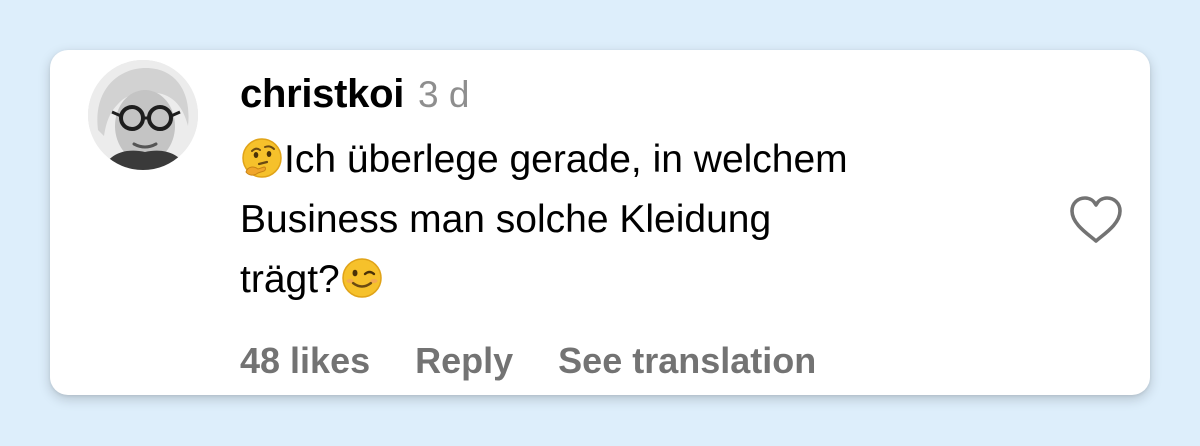 The image size is (1200, 446). Describe the element at coordinates (550, 361) in the screenshot. I see `comment-actions: 48 likes Reply See translation` at that location.